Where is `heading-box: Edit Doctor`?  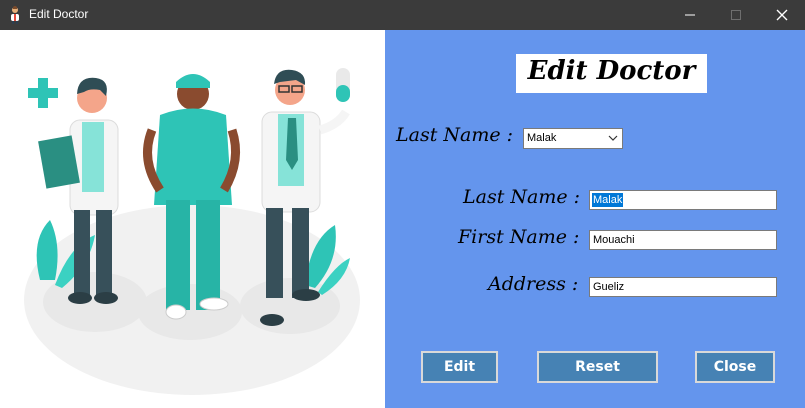
heading-box: Edit Doctor is located at coordinates (611, 73).